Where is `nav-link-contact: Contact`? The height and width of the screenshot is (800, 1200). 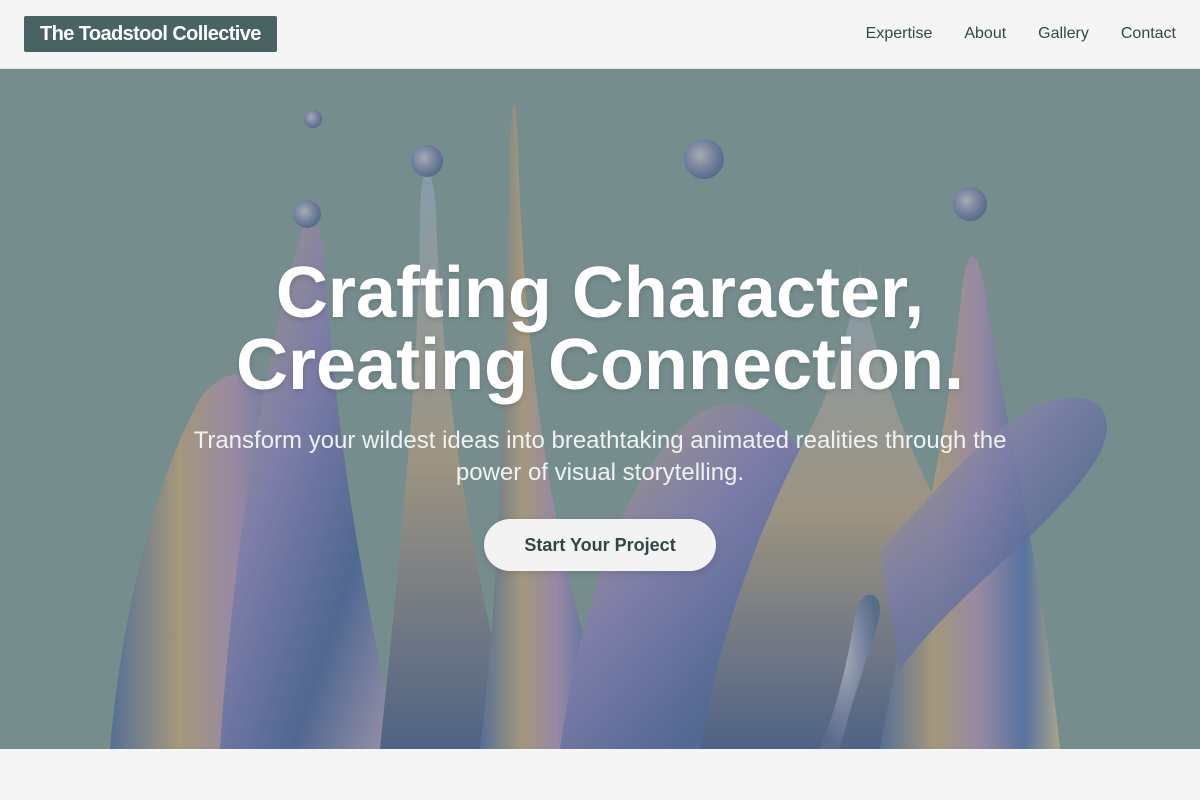 nav-link-contact: Contact is located at coordinates (1148, 34).